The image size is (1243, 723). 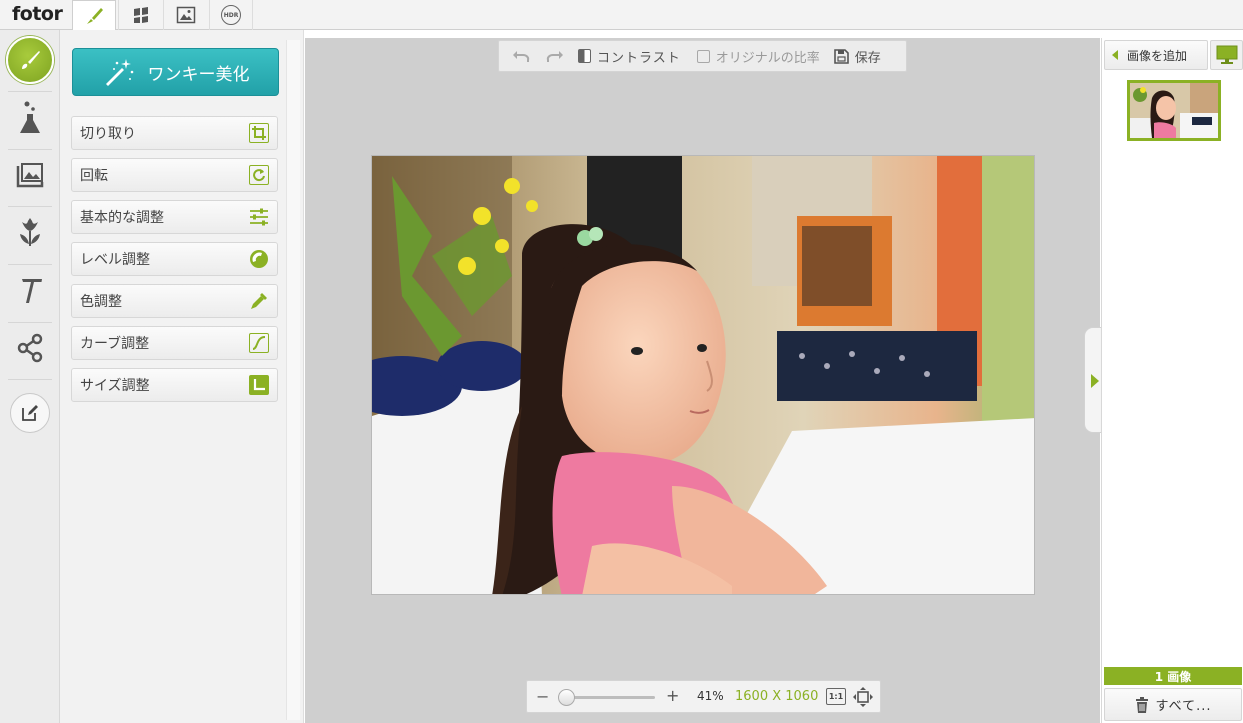 I want to click on canvas-toolbar: コントラスト オリジナルの比率 保存, so click(x=702, y=56).